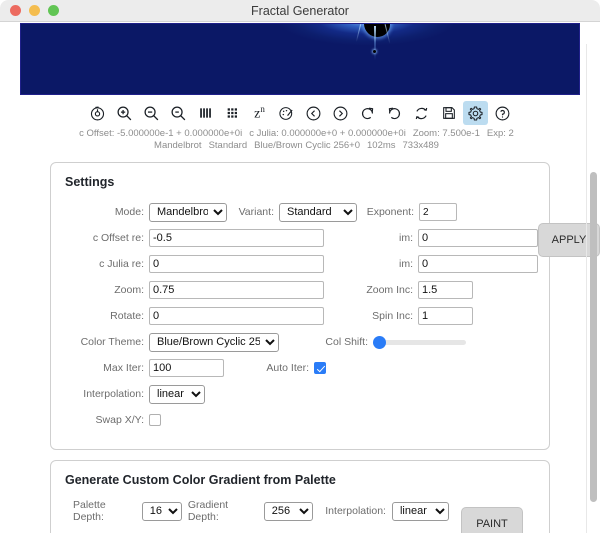 Image resolution: width=600 pixels, height=533 pixels. I want to click on bars-icon, so click(205, 113).